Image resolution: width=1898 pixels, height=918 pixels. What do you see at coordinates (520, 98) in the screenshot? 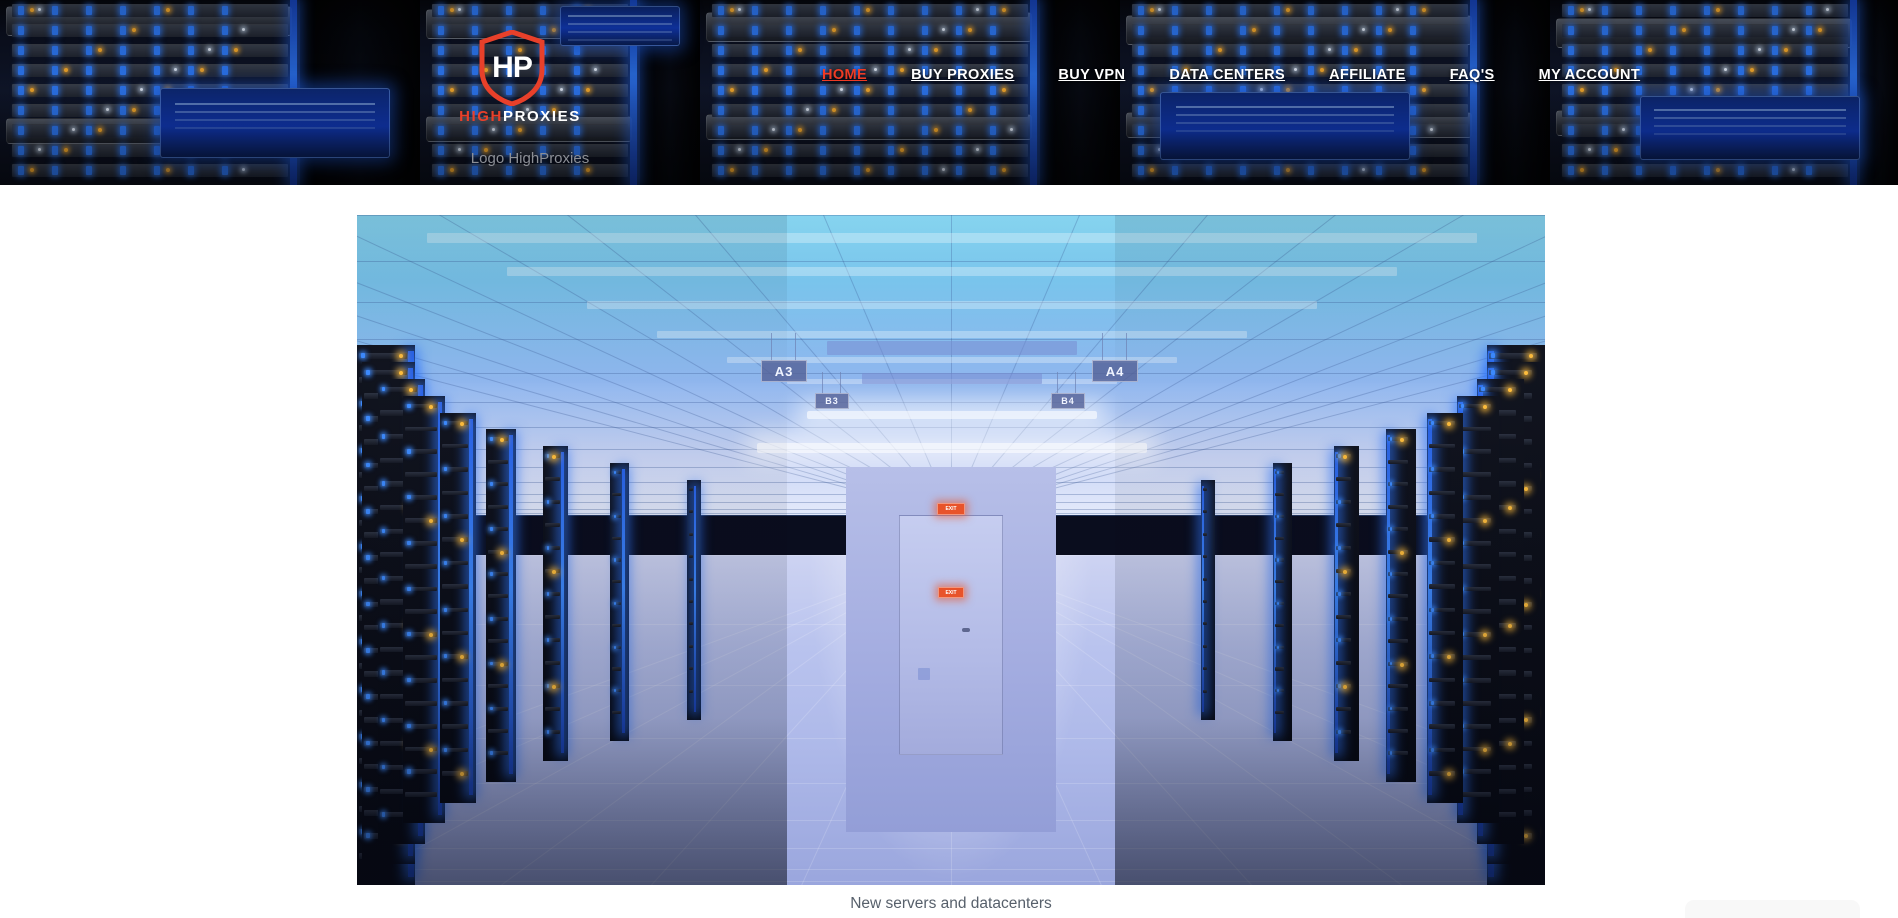
I see `site-logo: HP HIGHPROXIES Logo HighProxies` at bounding box center [520, 98].